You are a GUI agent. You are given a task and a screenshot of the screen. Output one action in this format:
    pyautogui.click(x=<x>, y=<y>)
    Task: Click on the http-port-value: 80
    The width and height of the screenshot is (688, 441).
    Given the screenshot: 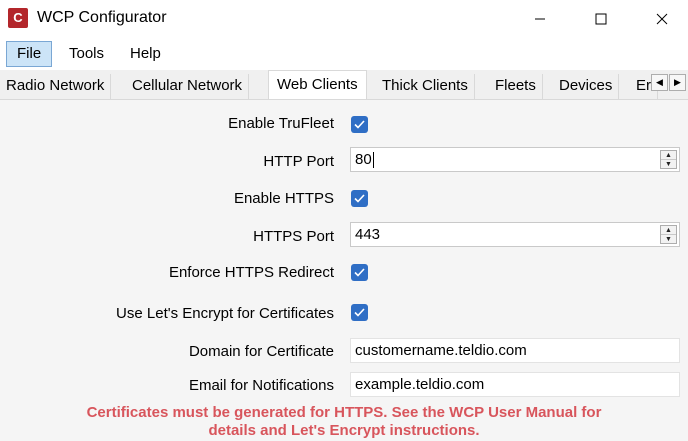 What is the action you would take?
    pyautogui.click(x=363, y=159)
    